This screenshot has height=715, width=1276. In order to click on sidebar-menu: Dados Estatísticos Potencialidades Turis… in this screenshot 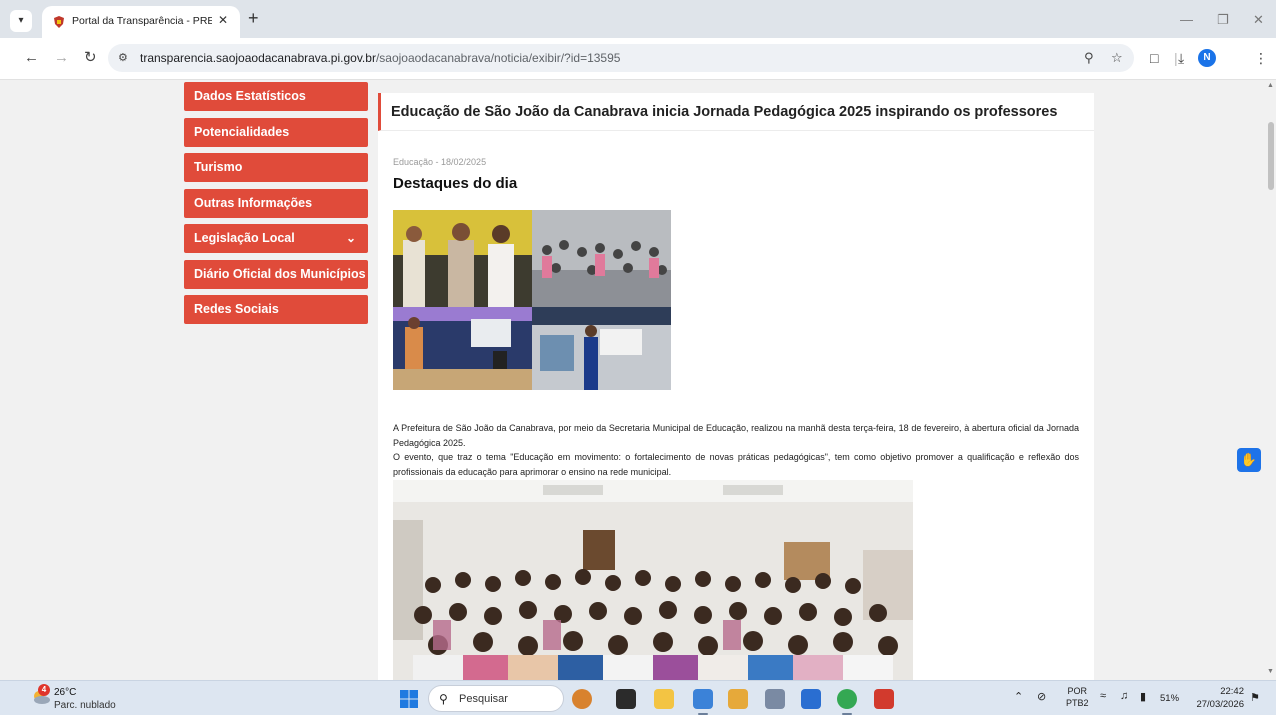, I will do `click(276, 206)`.